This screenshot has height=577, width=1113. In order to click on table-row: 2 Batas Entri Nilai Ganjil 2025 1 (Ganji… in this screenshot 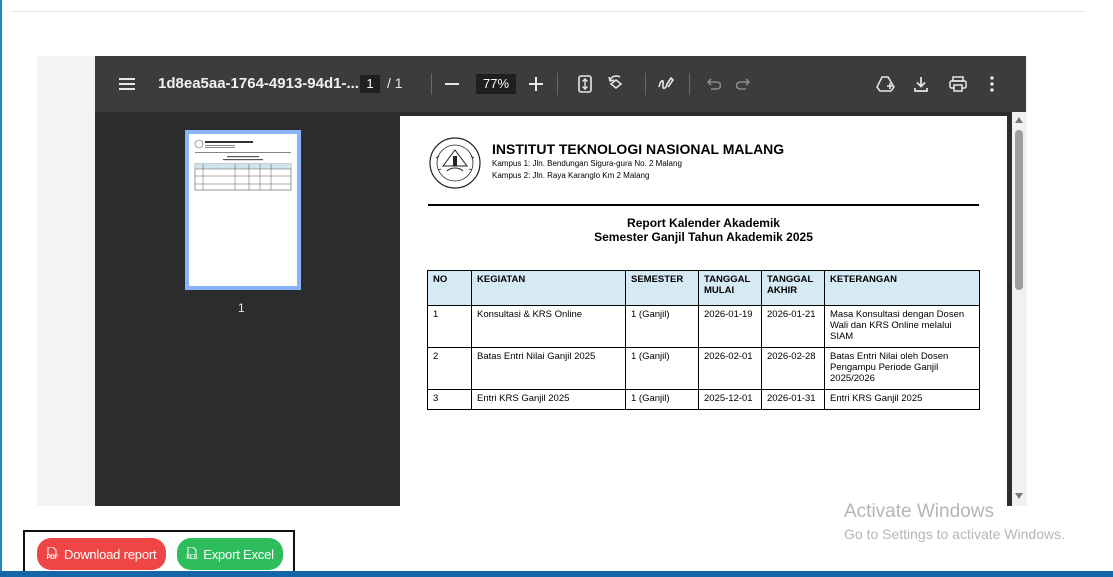, I will do `click(703, 368)`.